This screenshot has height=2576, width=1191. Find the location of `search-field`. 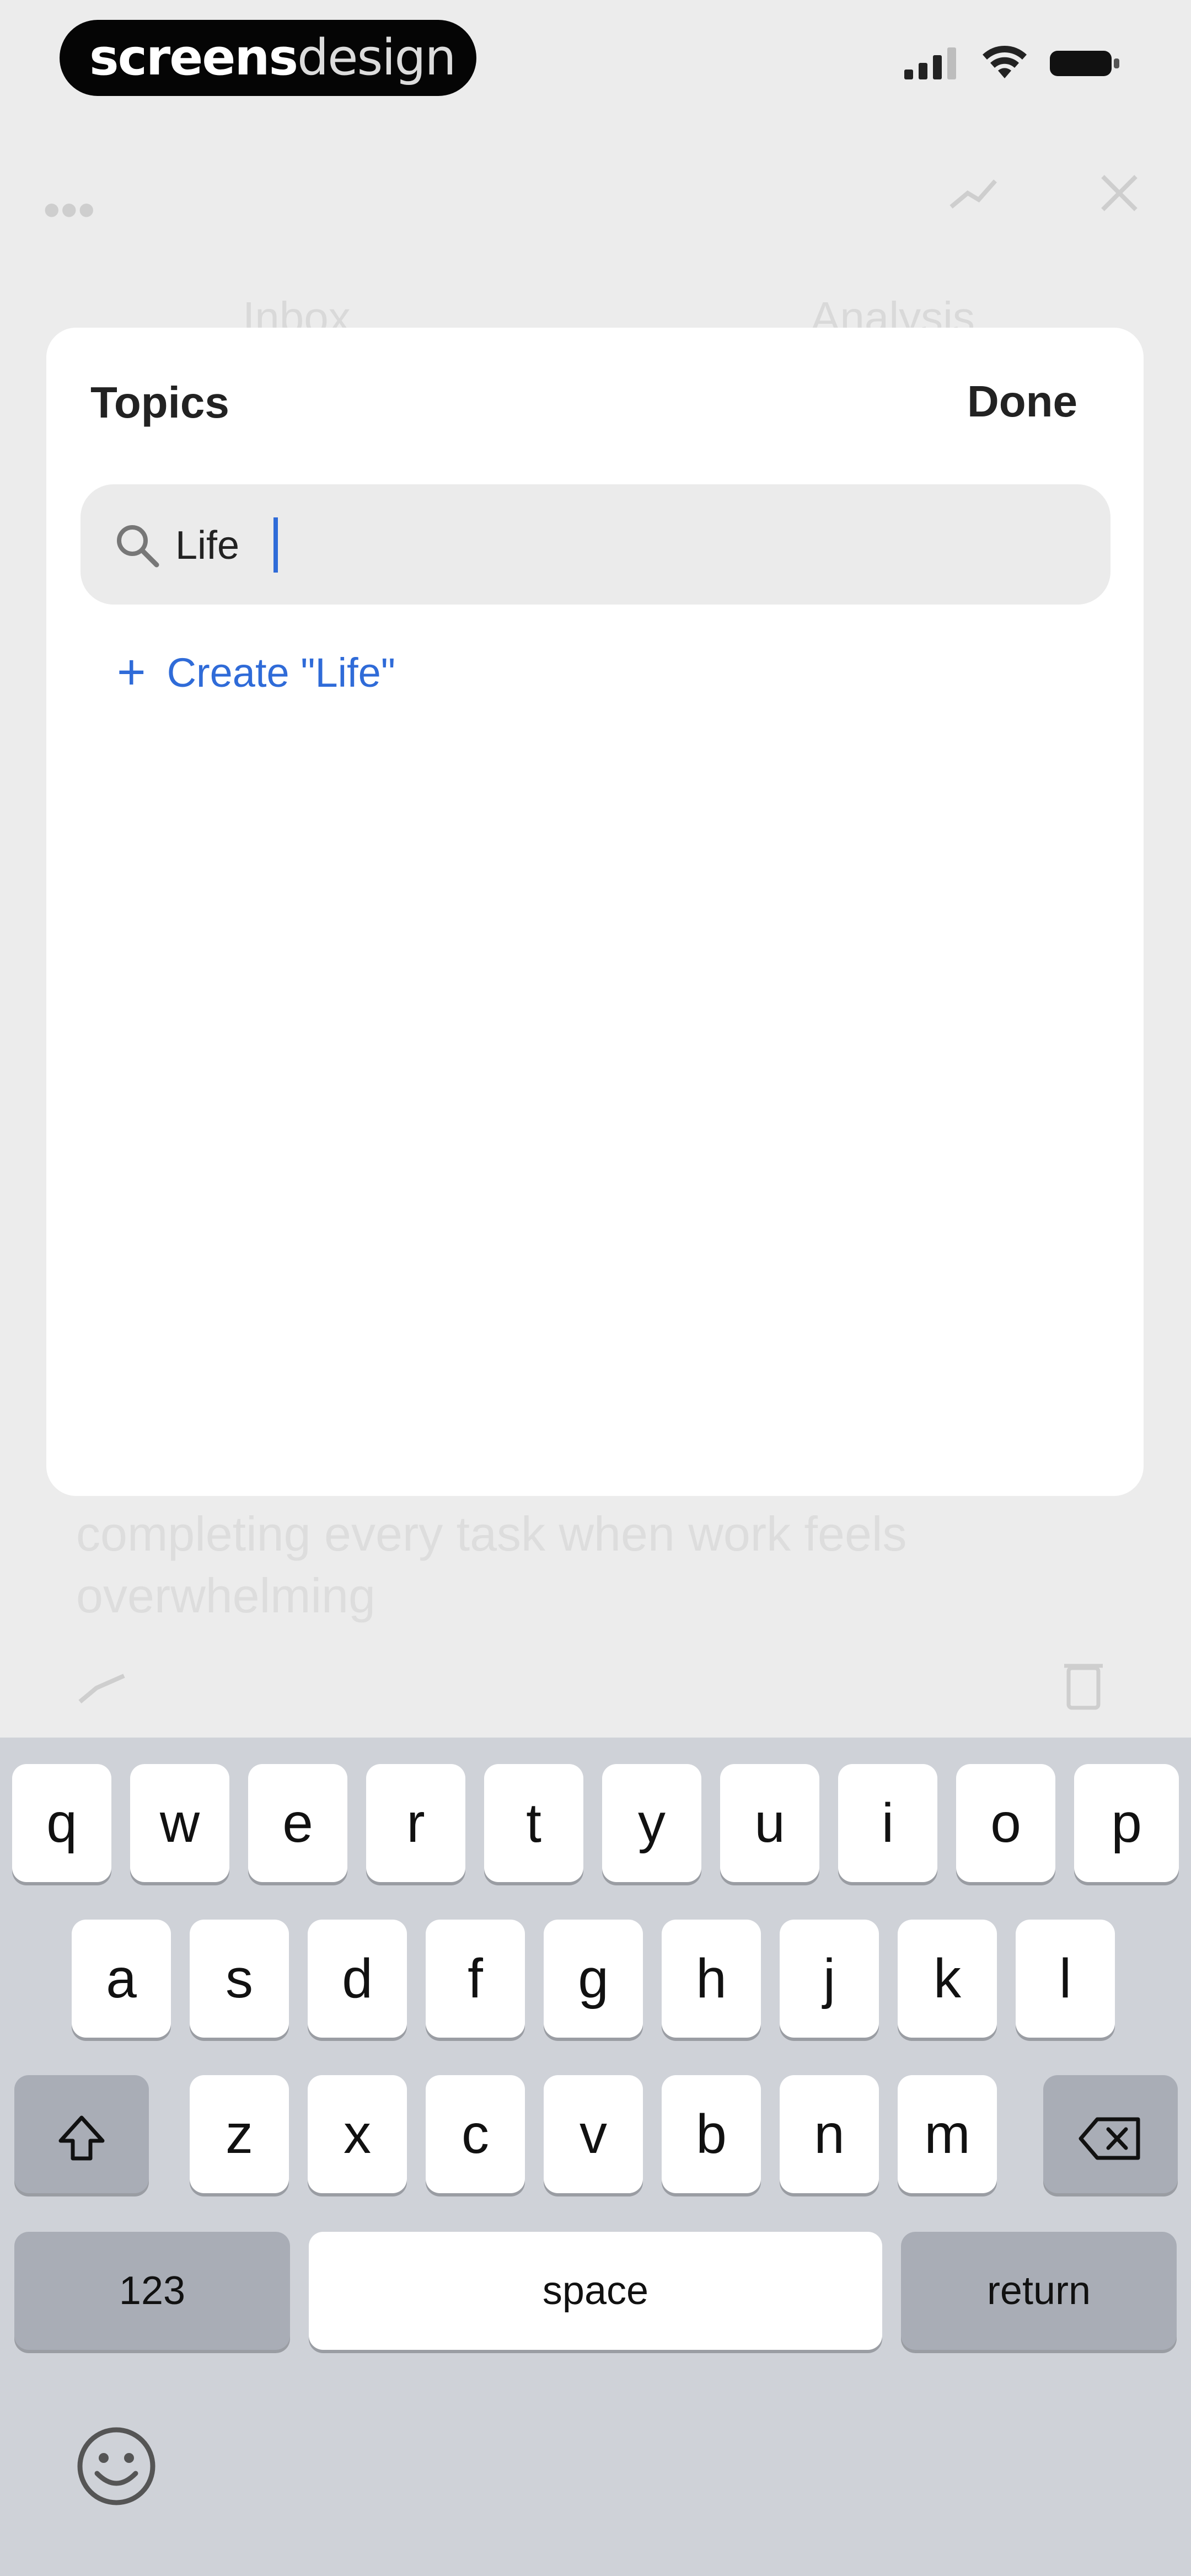

search-field is located at coordinates (595, 544).